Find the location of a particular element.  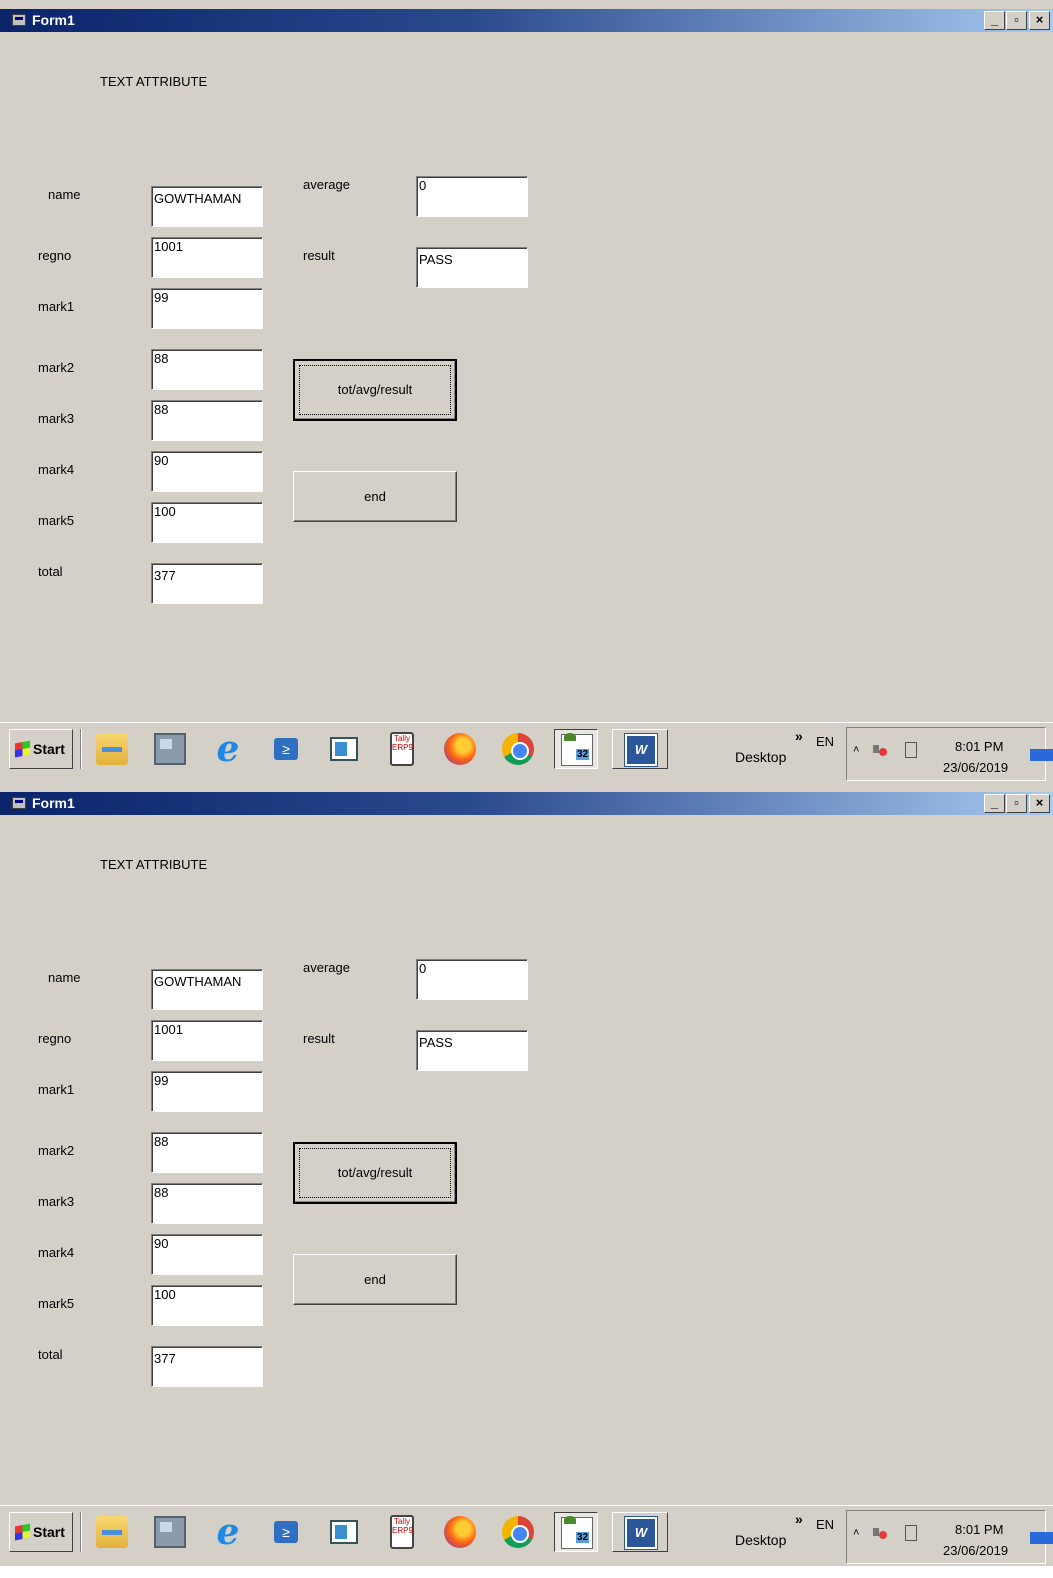

ie-glyph: e is located at coordinates (228, 749).